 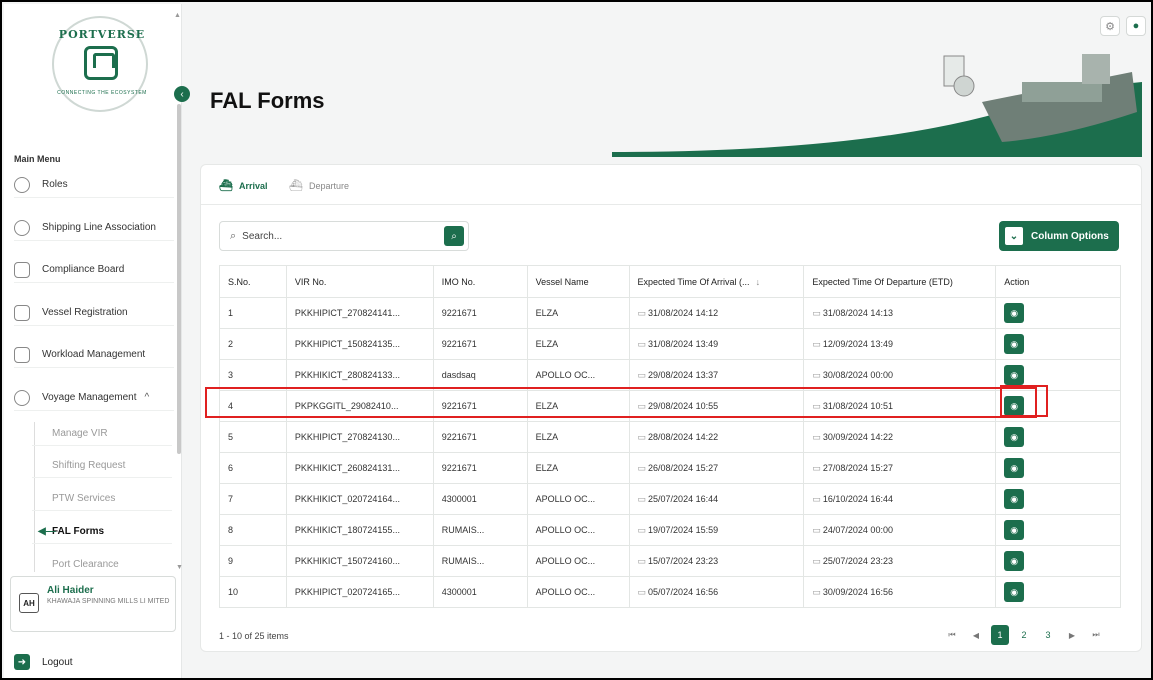 What do you see at coordinates (1070, 236) in the screenshot?
I see `column-options-label: Column Options` at bounding box center [1070, 236].